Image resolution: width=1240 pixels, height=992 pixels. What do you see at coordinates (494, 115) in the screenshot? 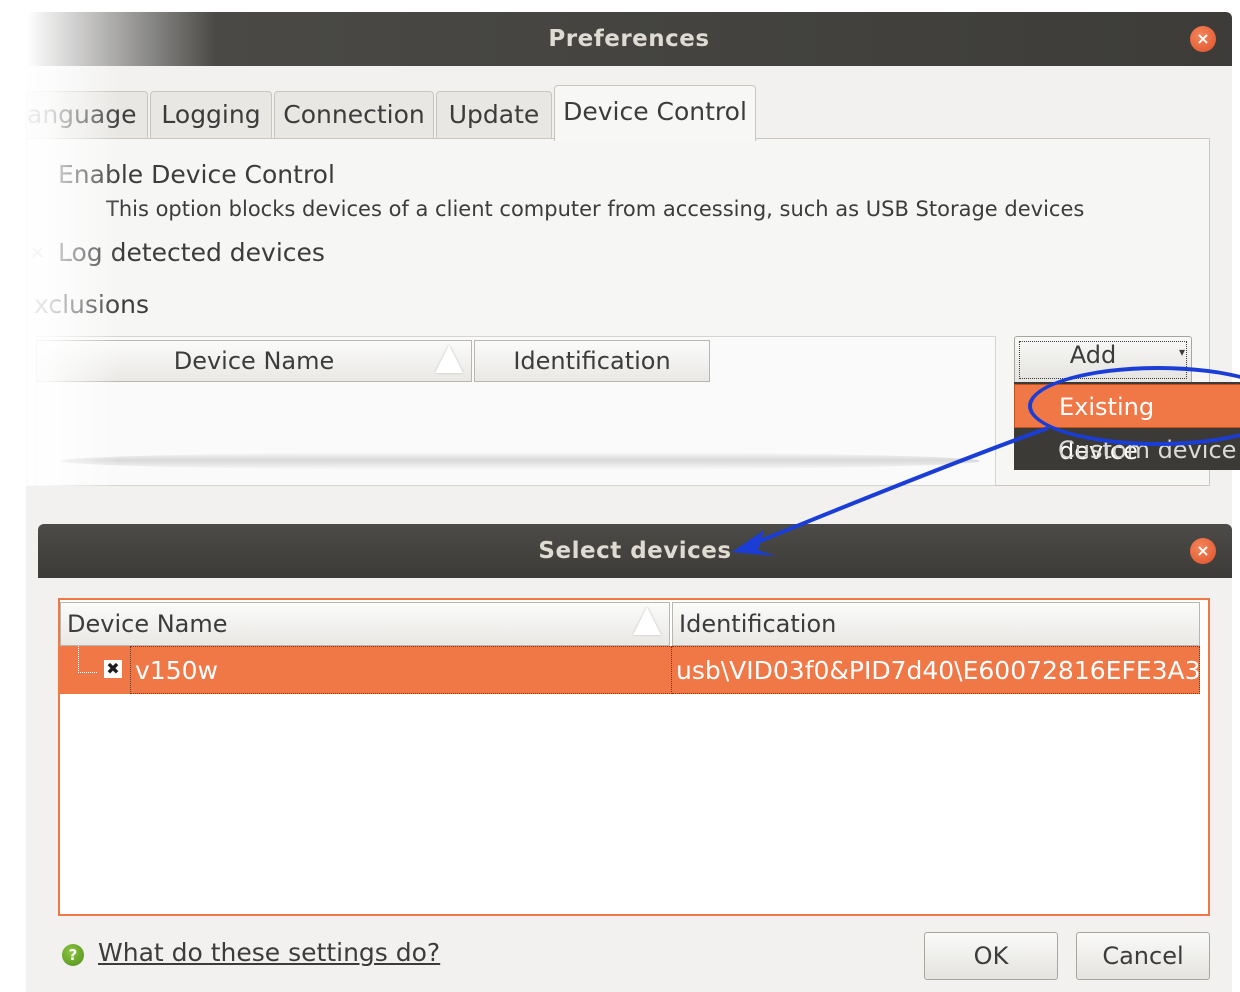
I see `tab-update: Update` at bounding box center [494, 115].